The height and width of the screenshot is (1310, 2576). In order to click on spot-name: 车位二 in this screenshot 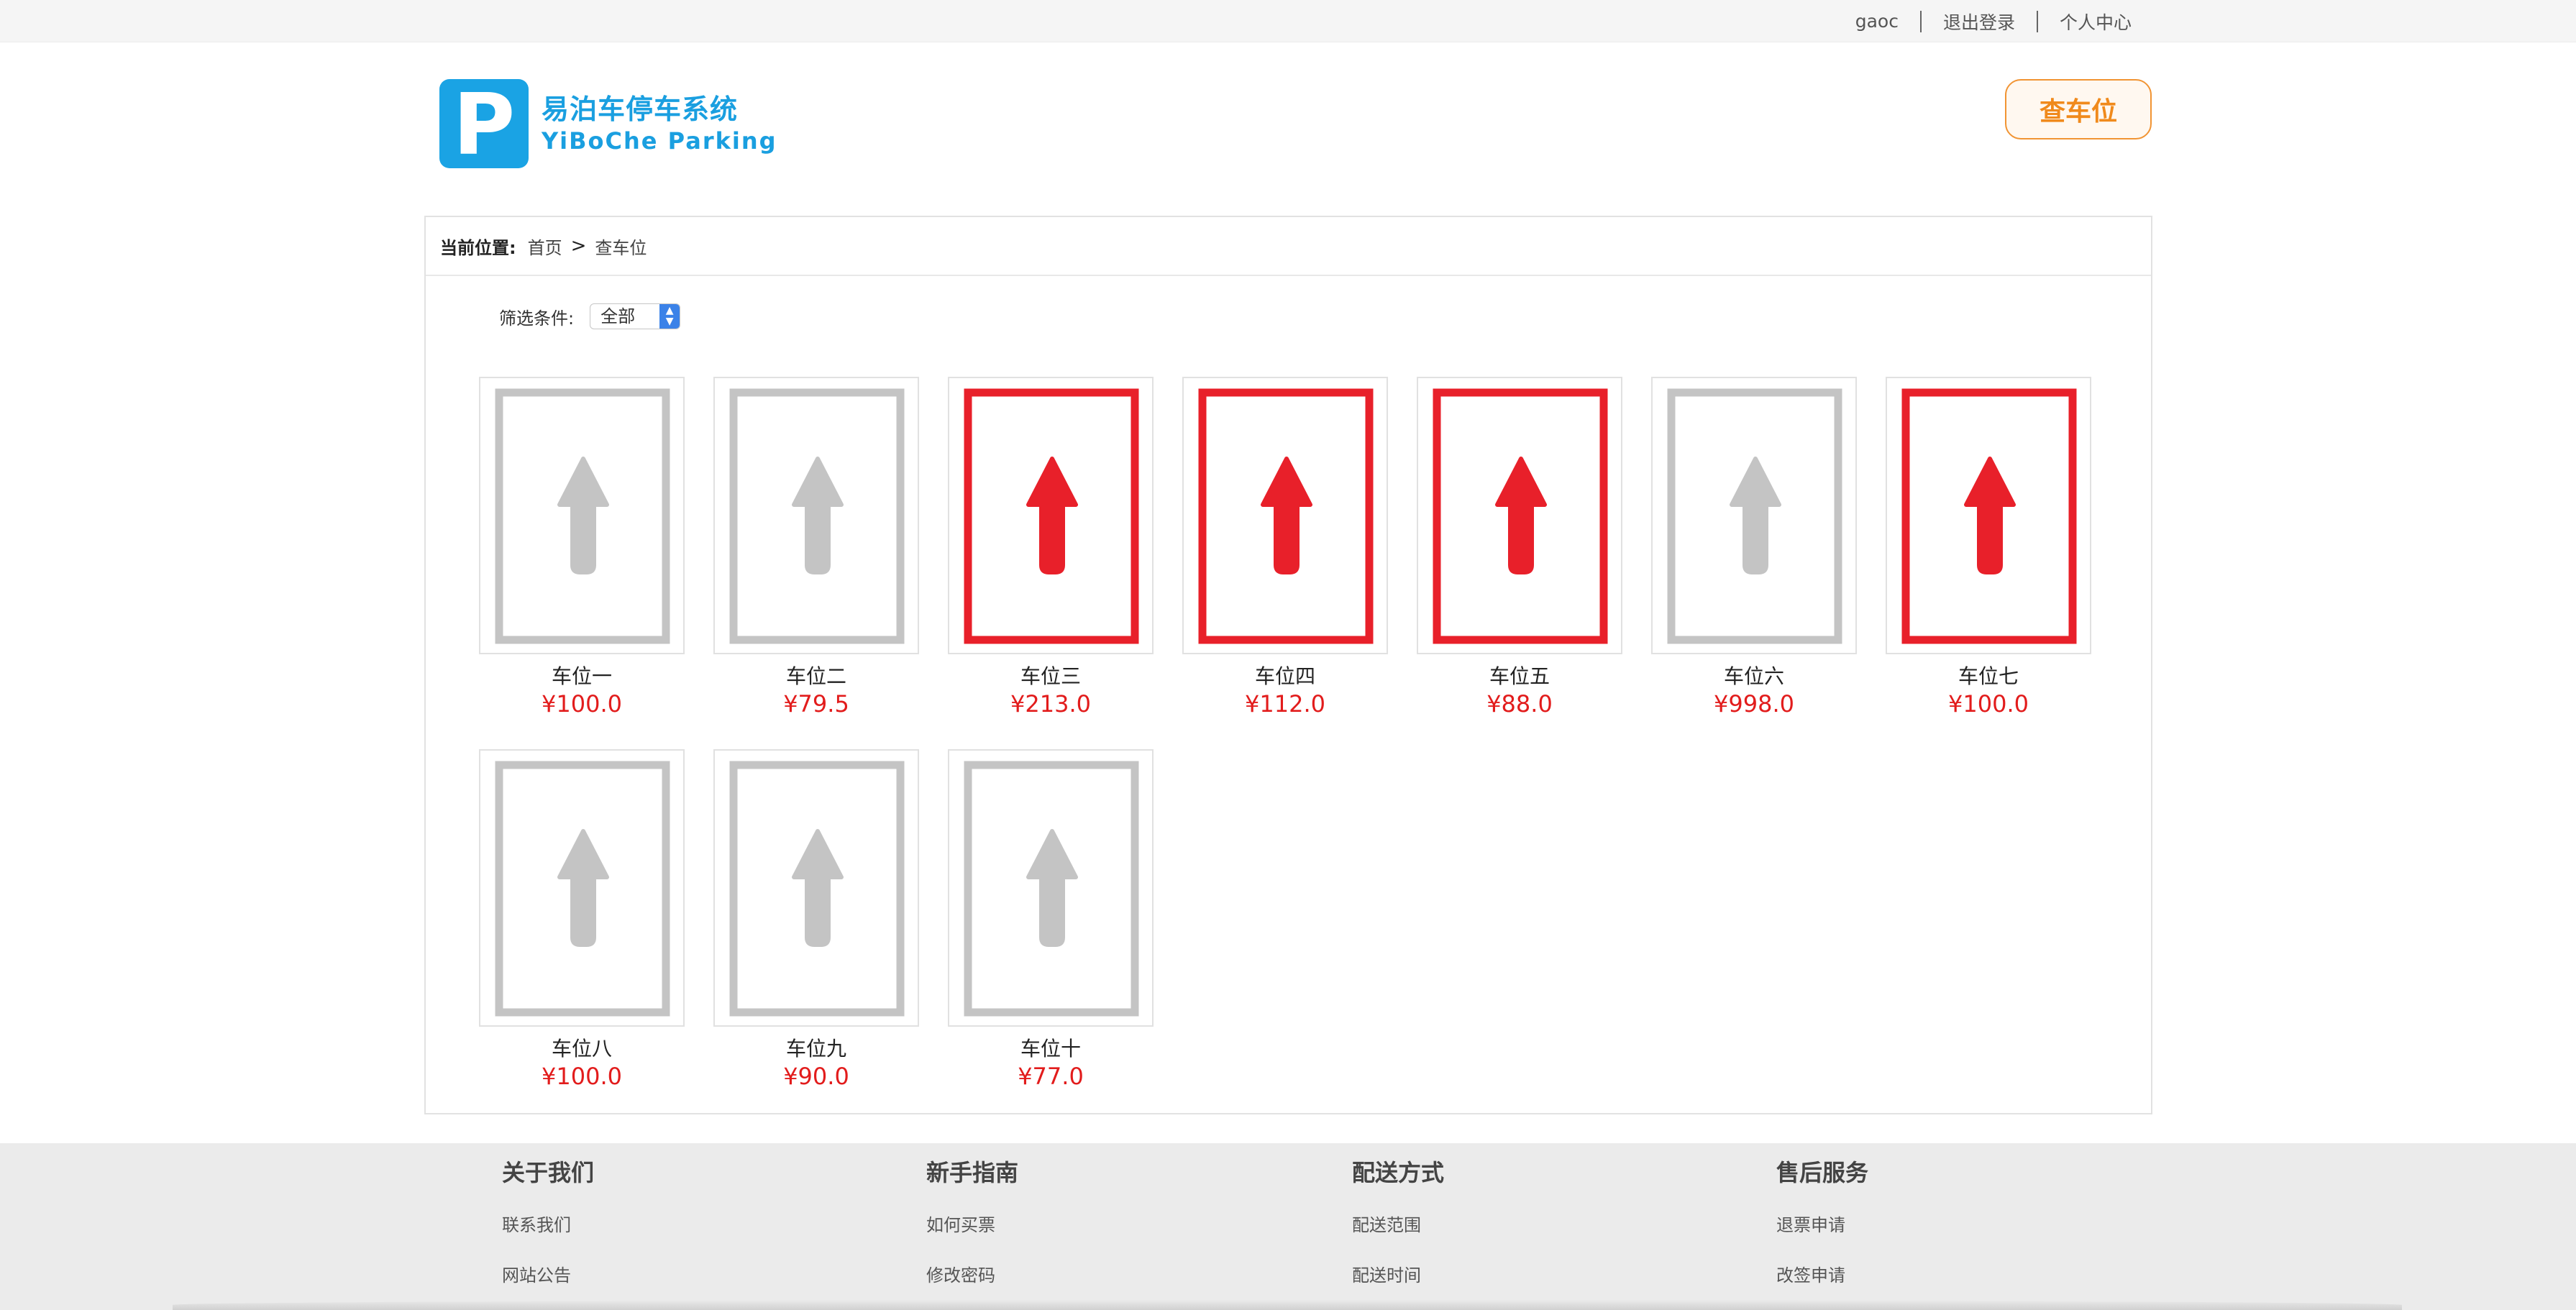, I will do `click(815, 676)`.